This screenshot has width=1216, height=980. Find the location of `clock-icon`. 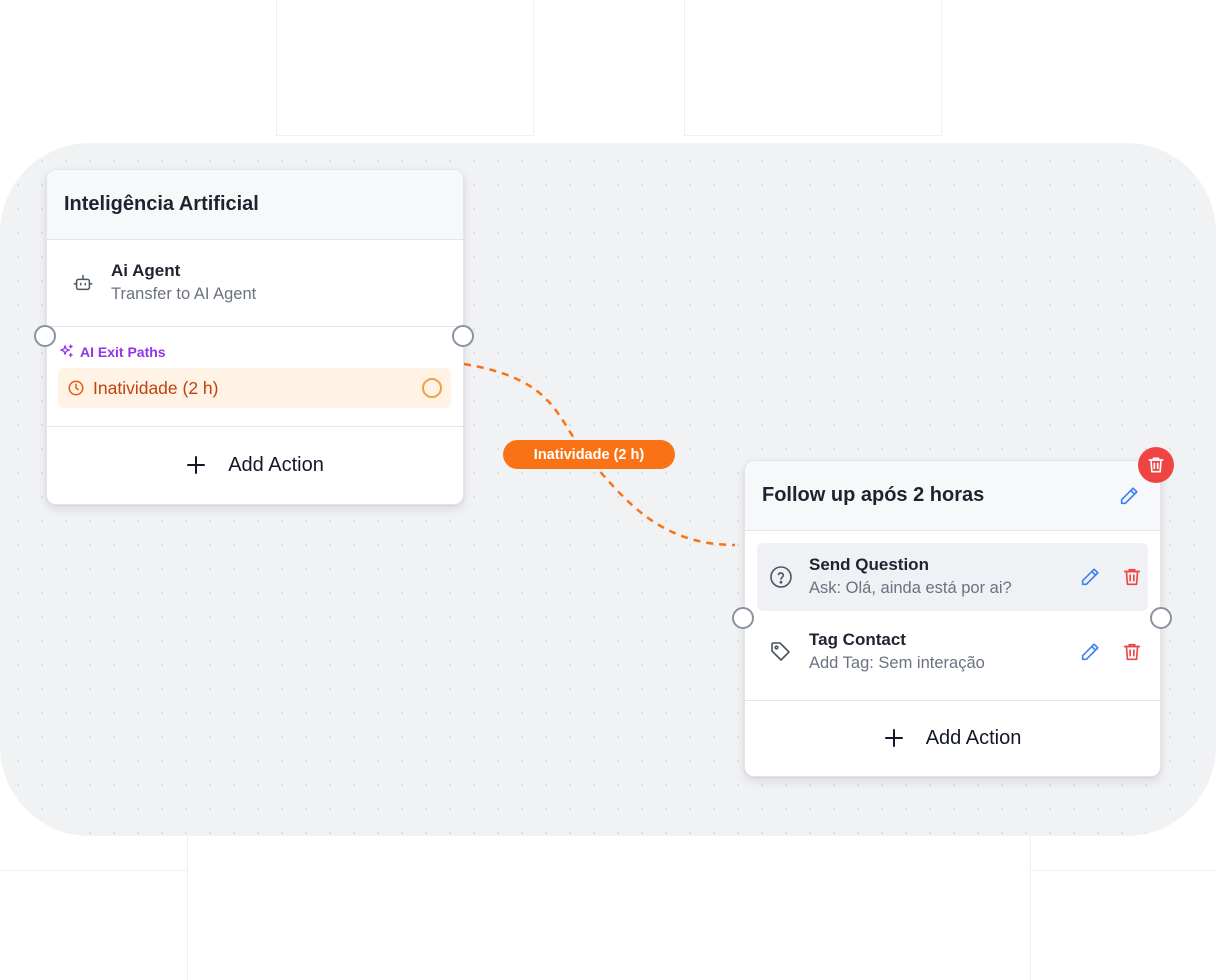

clock-icon is located at coordinates (76, 388).